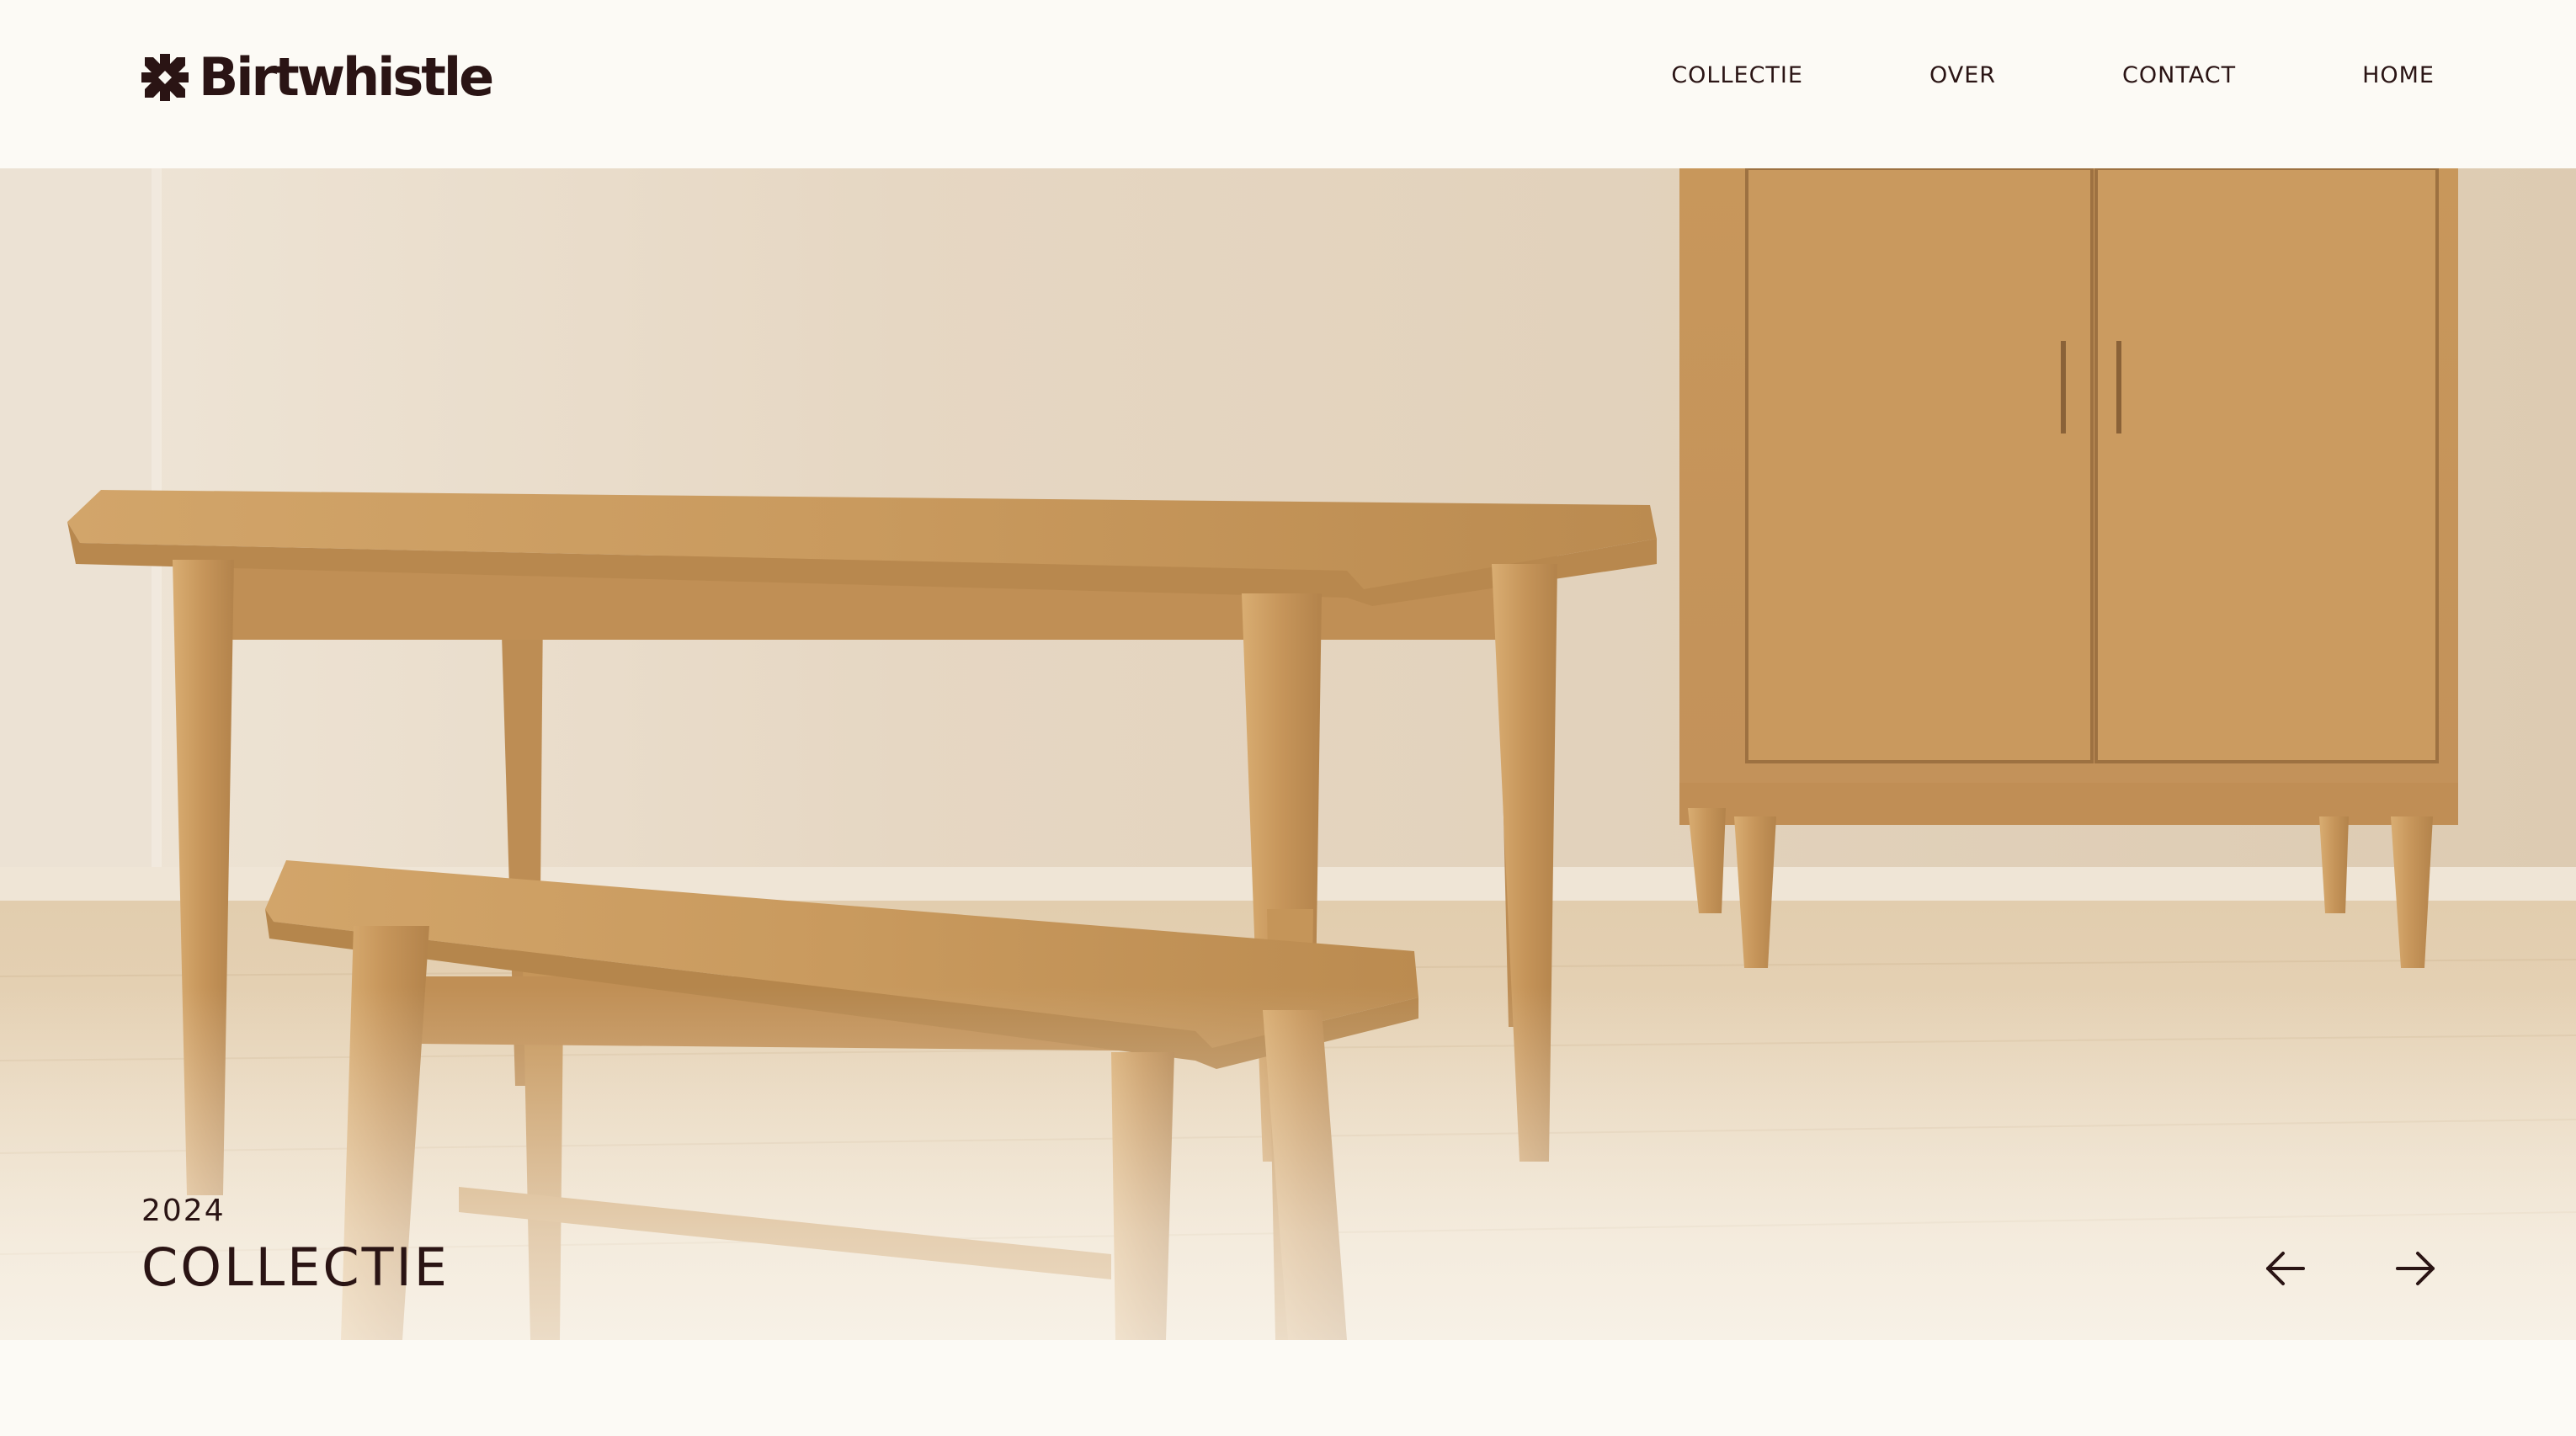  Describe the element at coordinates (295, 1267) in the screenshot. I see `hero-title: COLLECTIE` at that location.